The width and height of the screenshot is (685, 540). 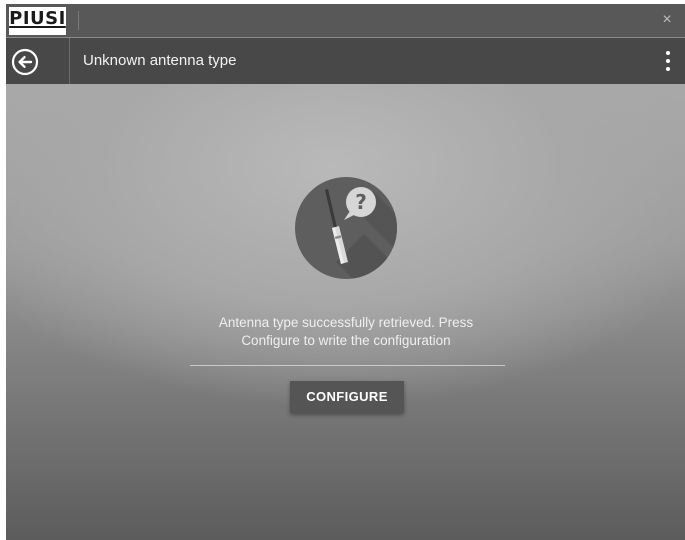 I want to click on brand-logo: PIUSI, so click(x=37, y=21).